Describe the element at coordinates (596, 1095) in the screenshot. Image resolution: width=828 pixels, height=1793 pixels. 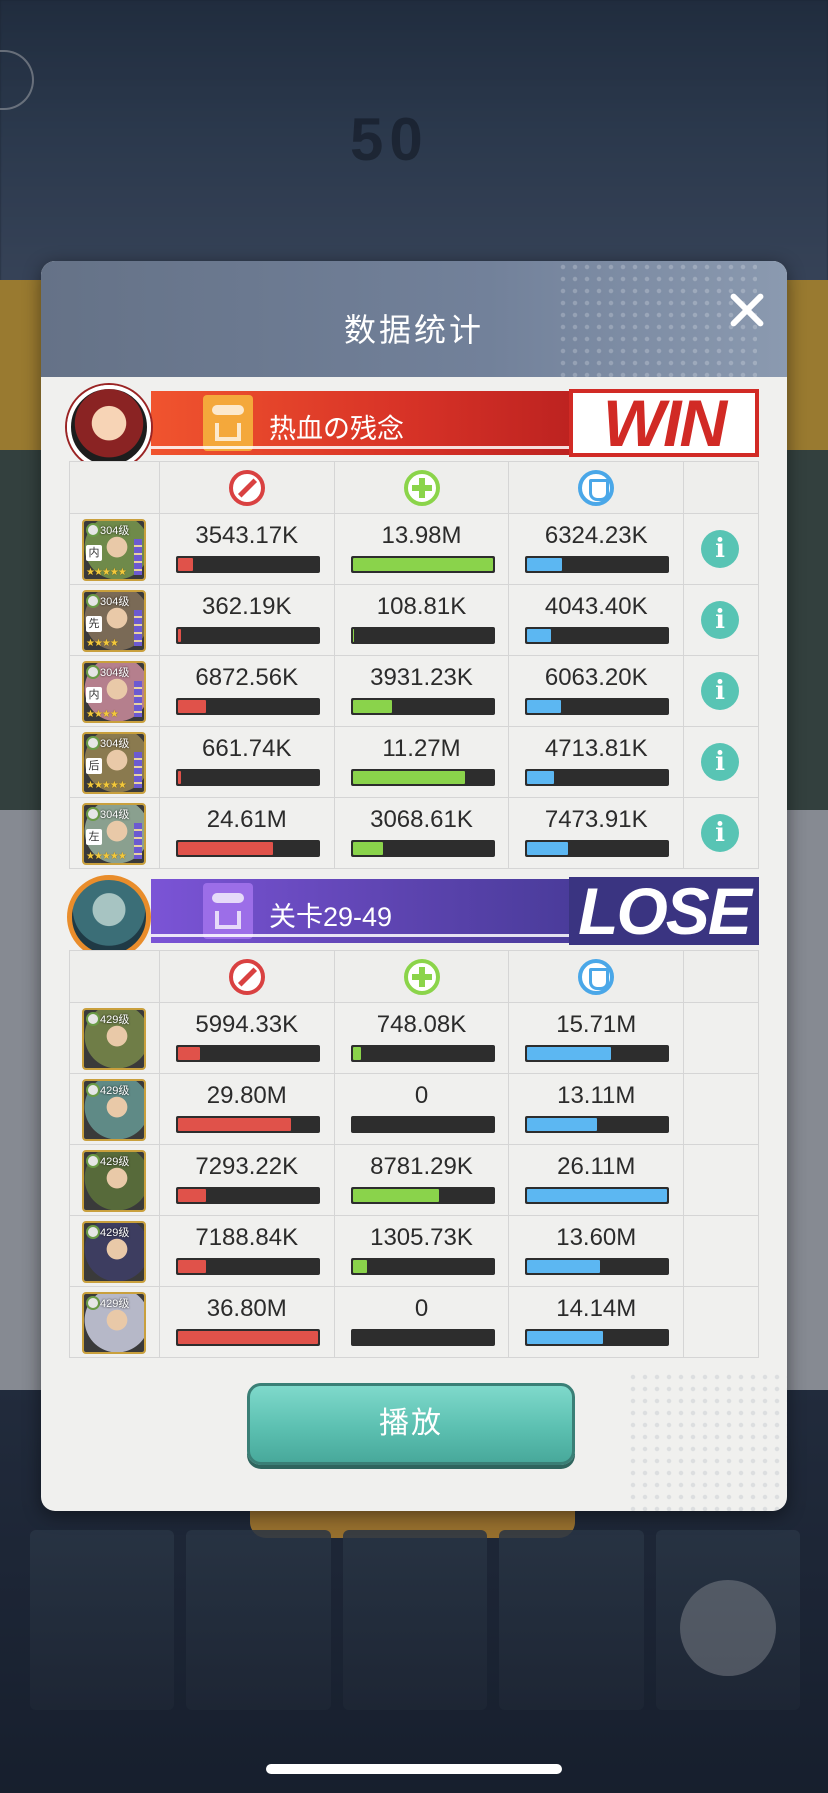
I see `taken-value: 13.11M` at that location.